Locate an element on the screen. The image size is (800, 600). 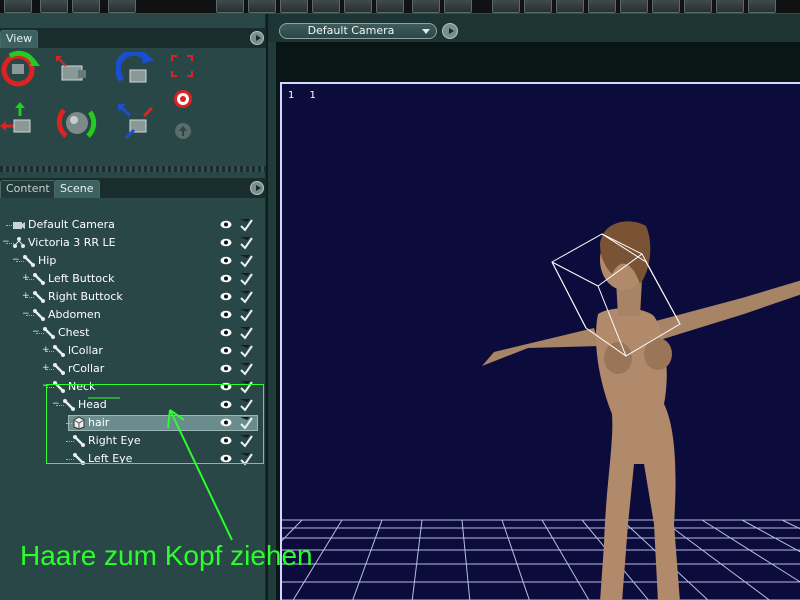
view-panel-menu-button is located at coordinates (257, 38).